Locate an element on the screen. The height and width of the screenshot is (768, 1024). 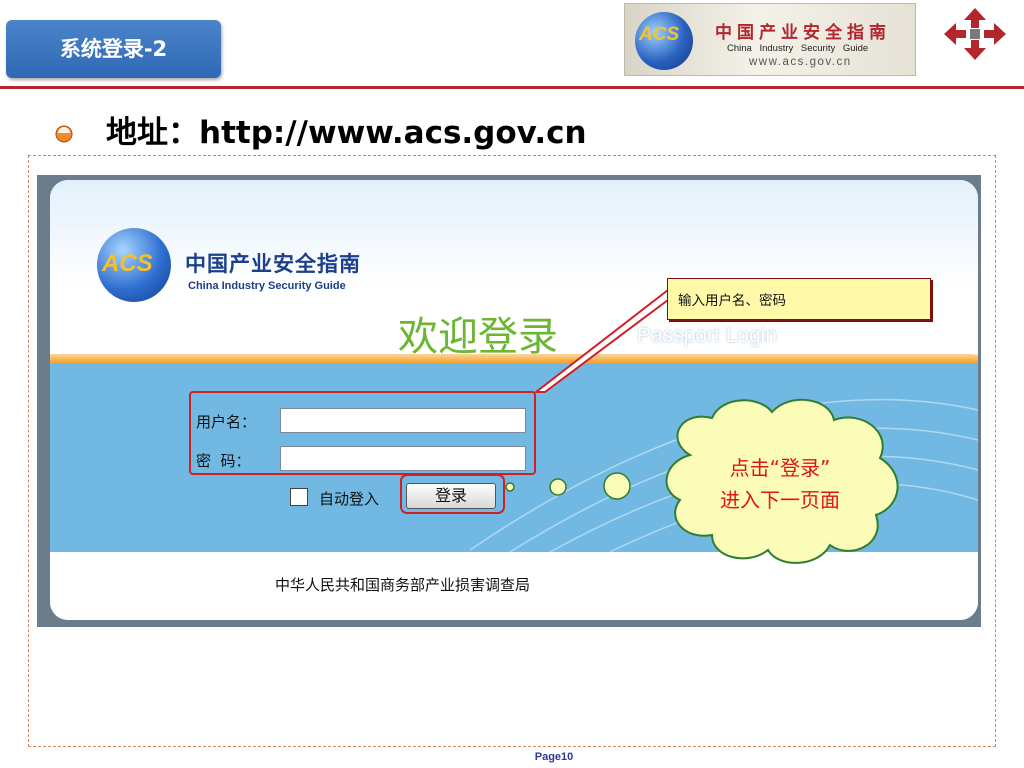
inner-acs-logo: ACS is located at coordinates (127, 263).